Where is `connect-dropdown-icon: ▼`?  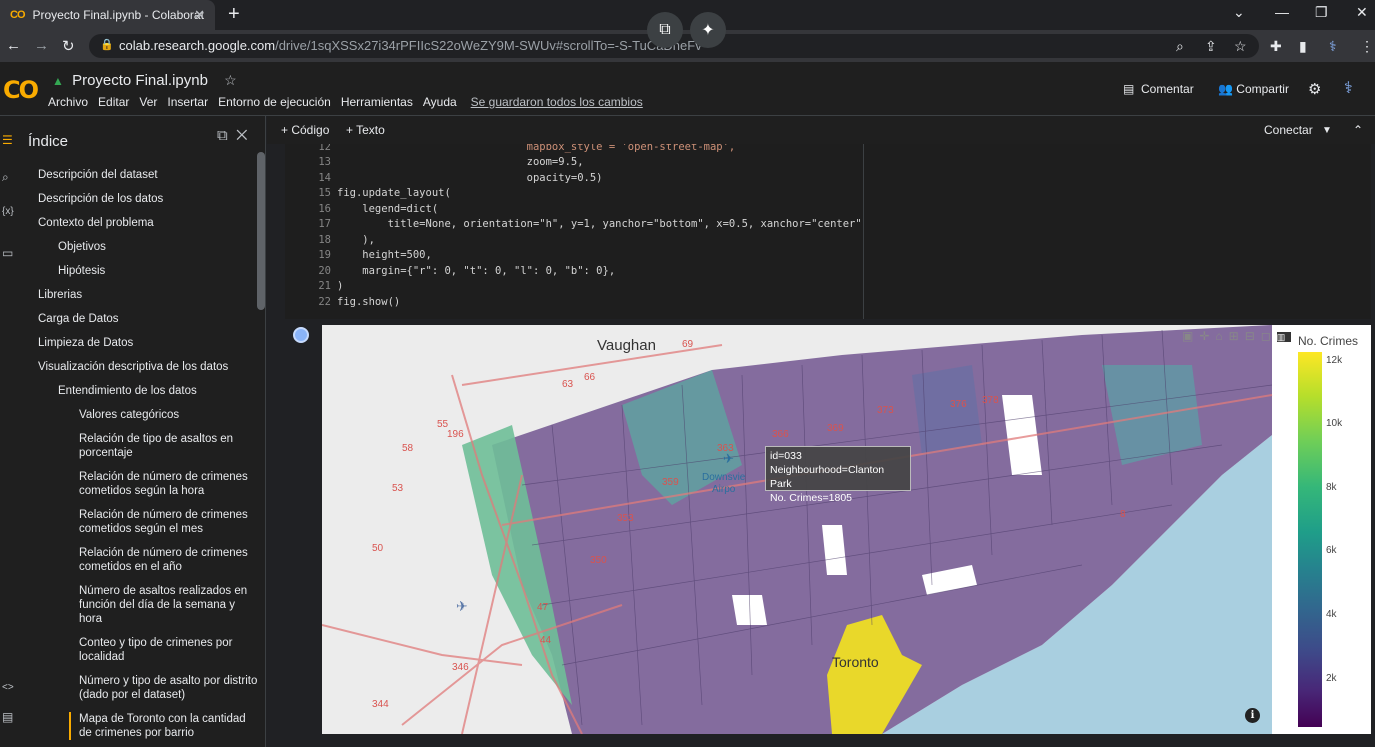
connect-dropdown-icon: ▼ is located at coordinates (1327, 130).